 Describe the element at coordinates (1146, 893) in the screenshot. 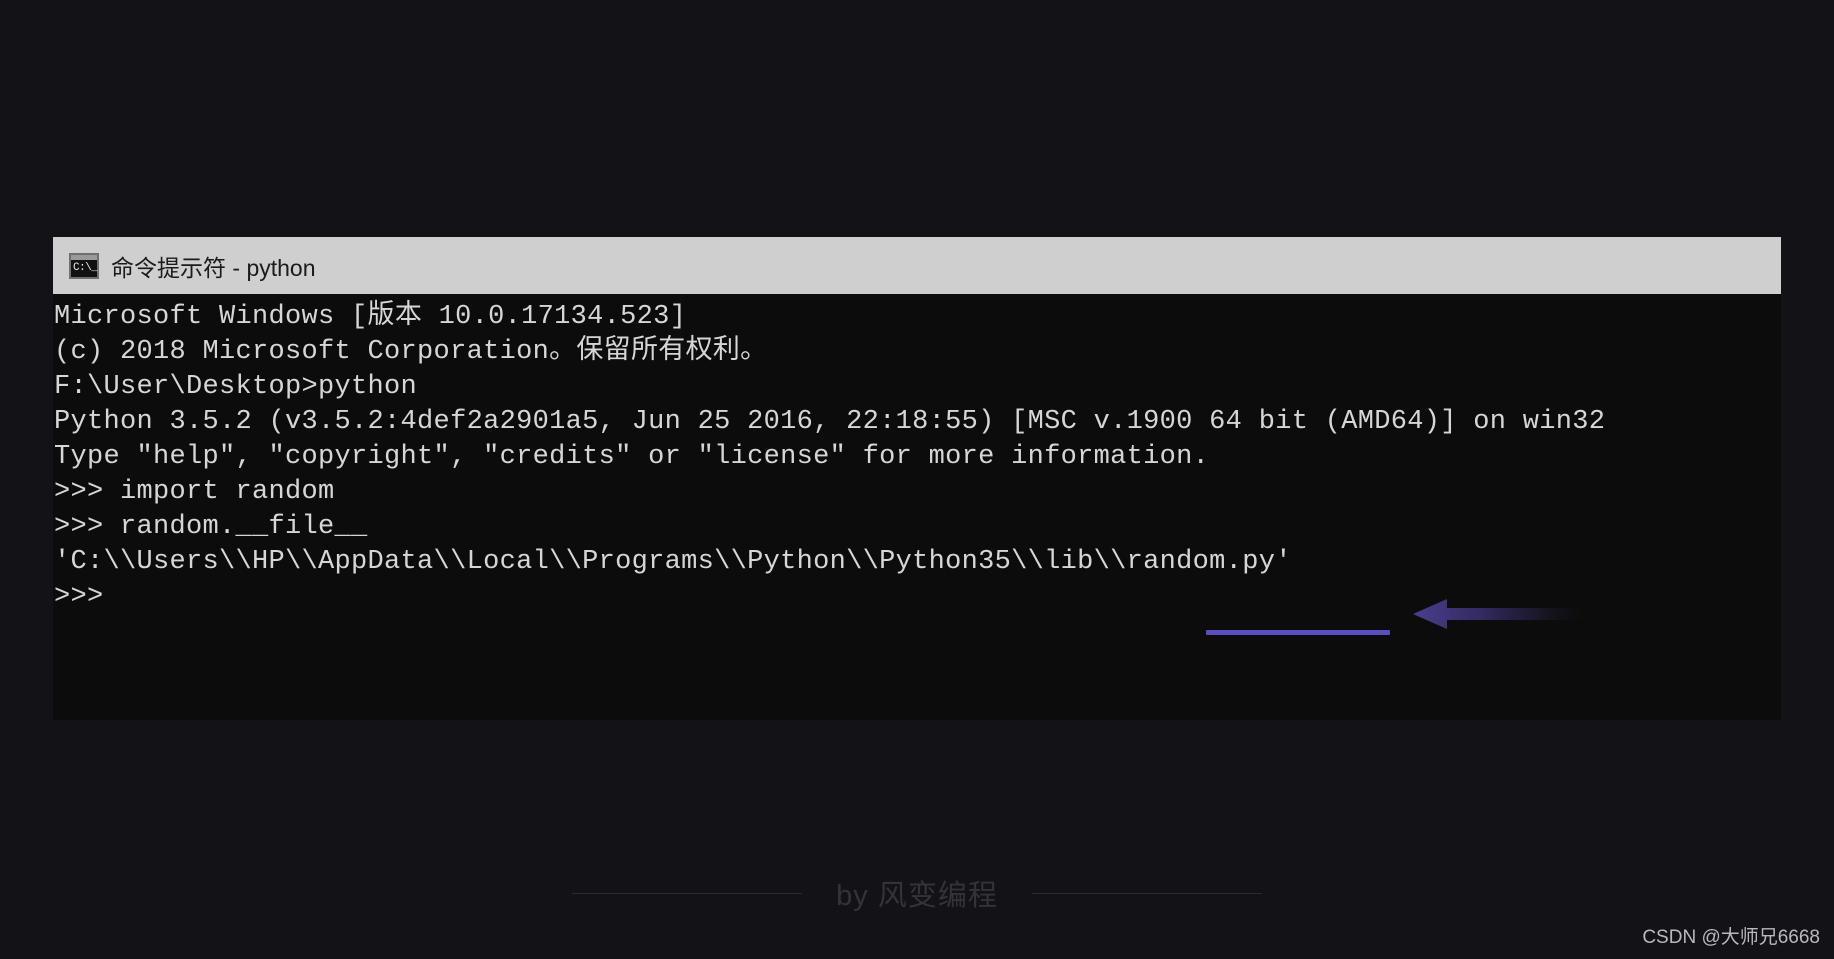

I see `watermark-rule-right` at that location.